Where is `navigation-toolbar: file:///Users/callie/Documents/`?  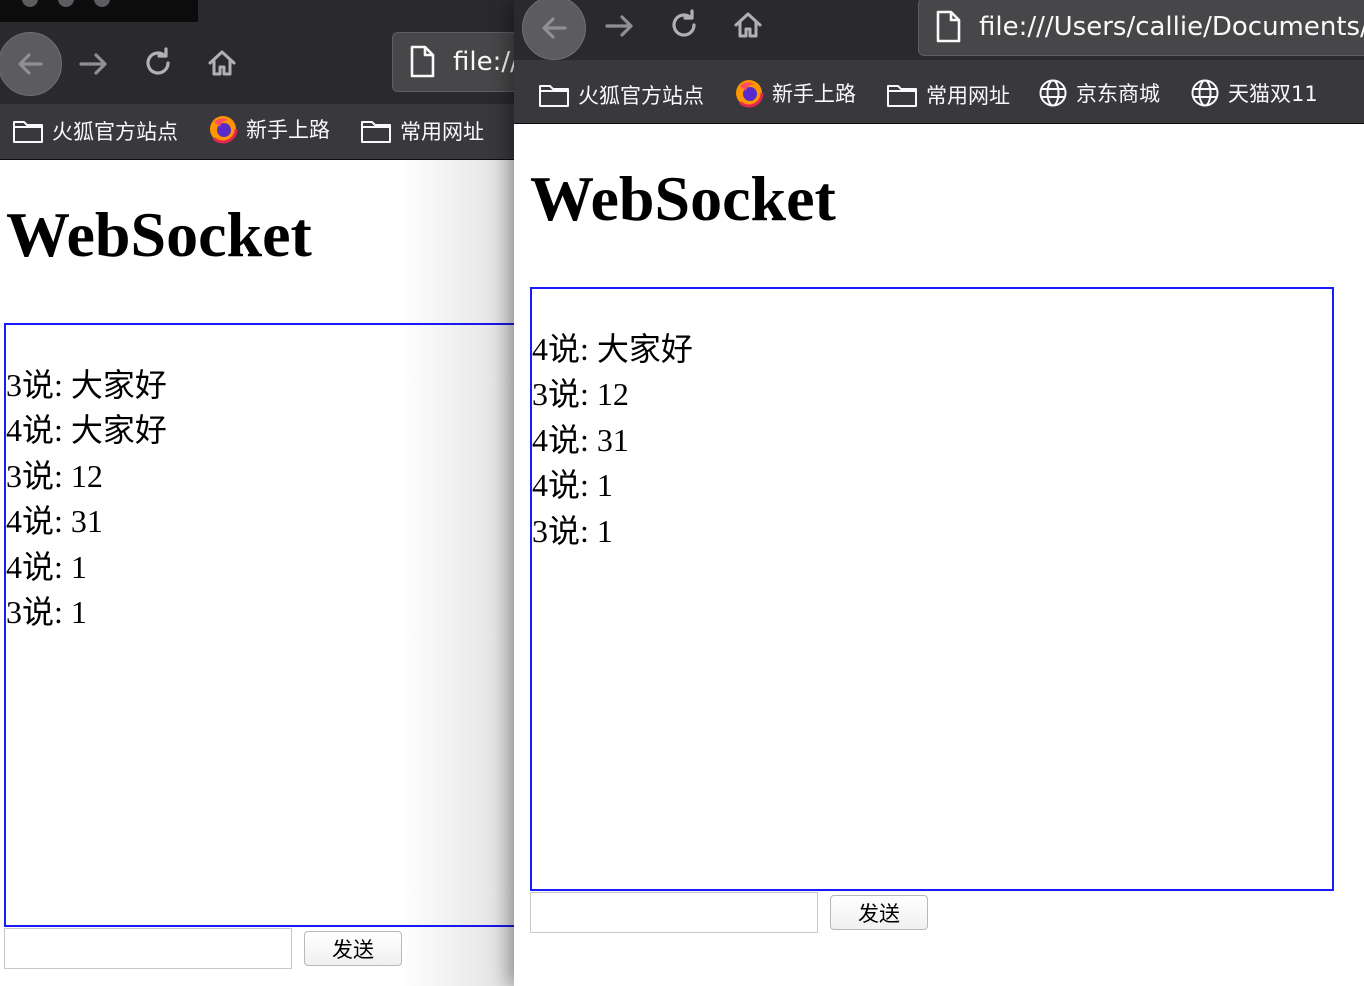
navigation-toolbar: file:///Users/callie/Documents/ is located at coordinates (939, 30).